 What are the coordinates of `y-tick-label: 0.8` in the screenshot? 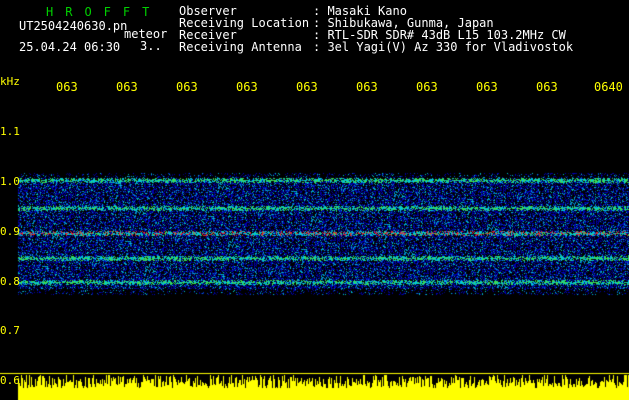 It's located at (10, 281).